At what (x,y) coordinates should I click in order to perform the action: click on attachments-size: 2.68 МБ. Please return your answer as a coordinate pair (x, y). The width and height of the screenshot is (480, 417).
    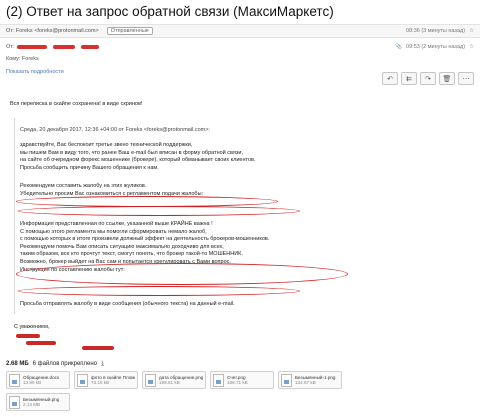
    Looking at the image, I should click on (17, 364).